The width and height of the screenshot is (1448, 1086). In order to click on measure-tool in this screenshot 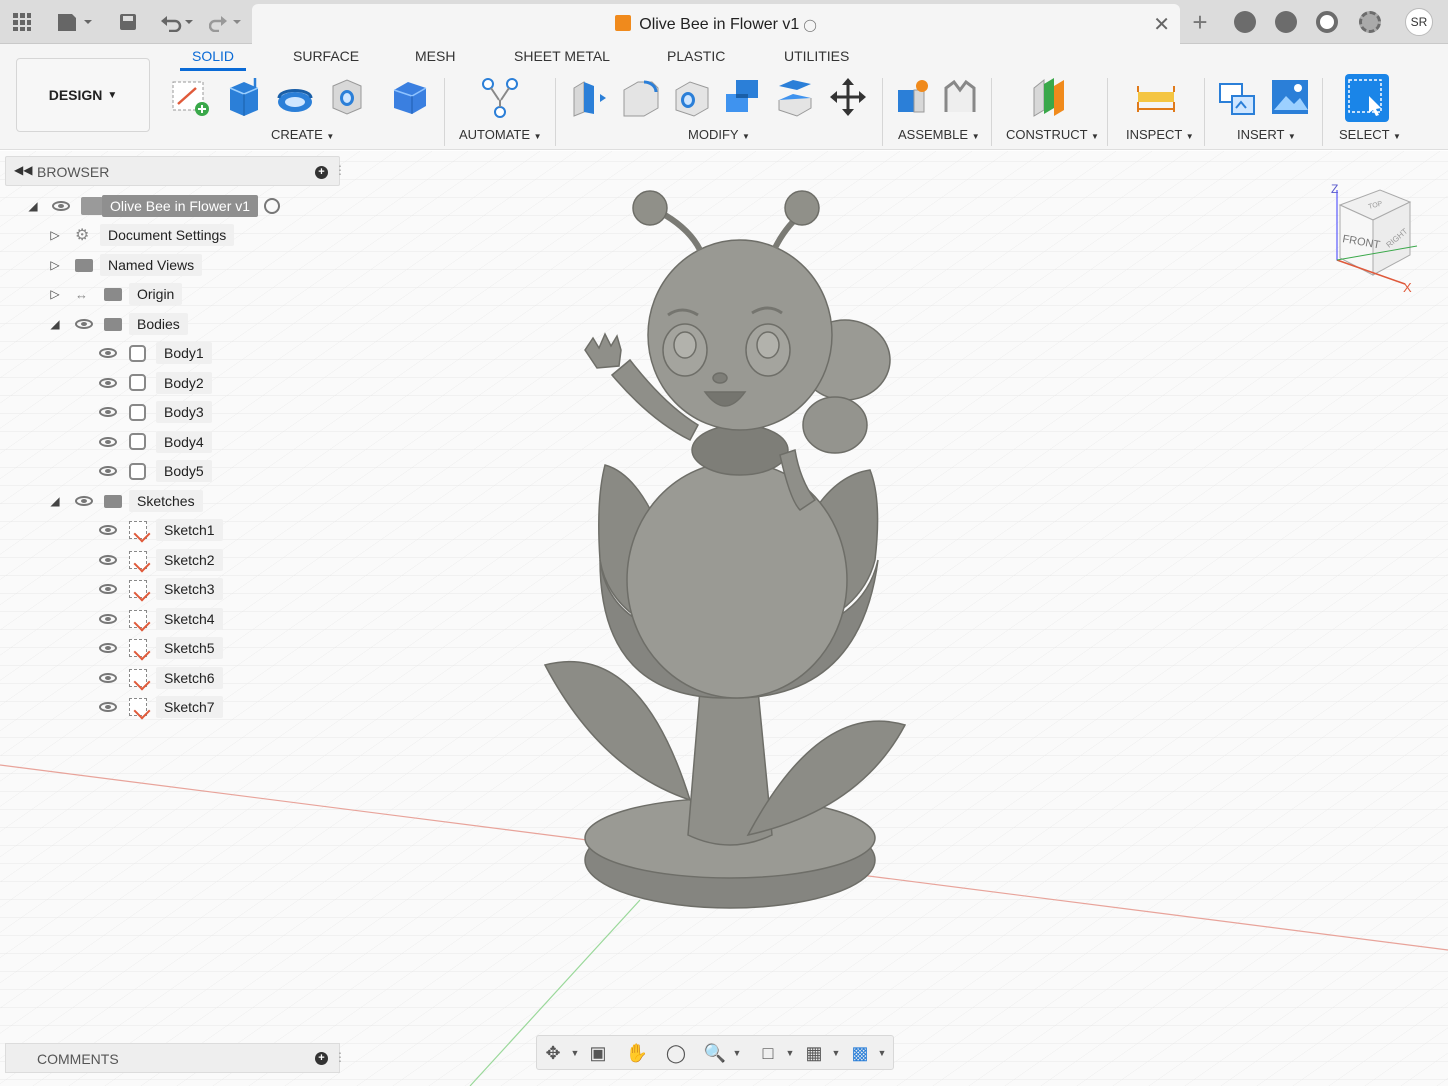, I will do `click(1156, 97)`.